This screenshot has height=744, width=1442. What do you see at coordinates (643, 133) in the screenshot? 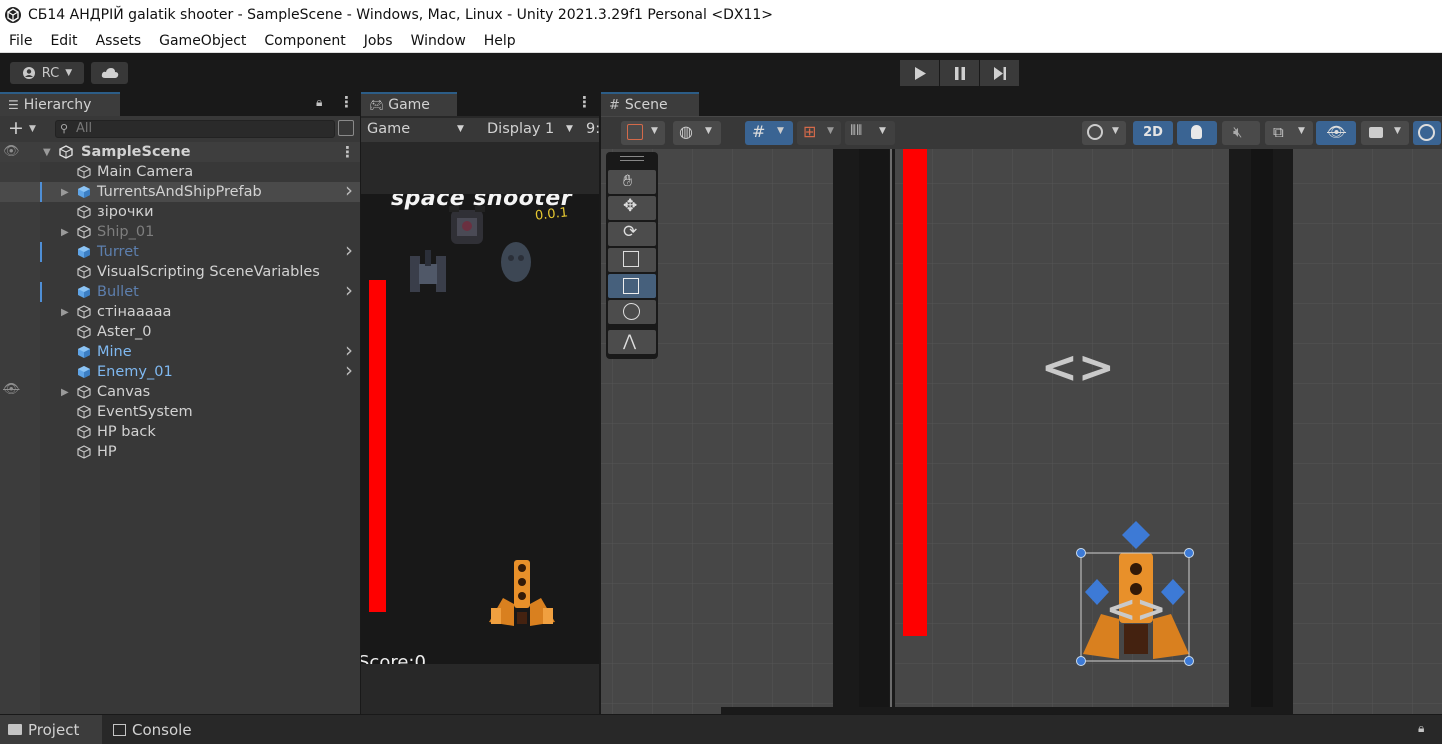
I see `gizmo-draw-mode-button: ▼` at bounding box center [643, 133].